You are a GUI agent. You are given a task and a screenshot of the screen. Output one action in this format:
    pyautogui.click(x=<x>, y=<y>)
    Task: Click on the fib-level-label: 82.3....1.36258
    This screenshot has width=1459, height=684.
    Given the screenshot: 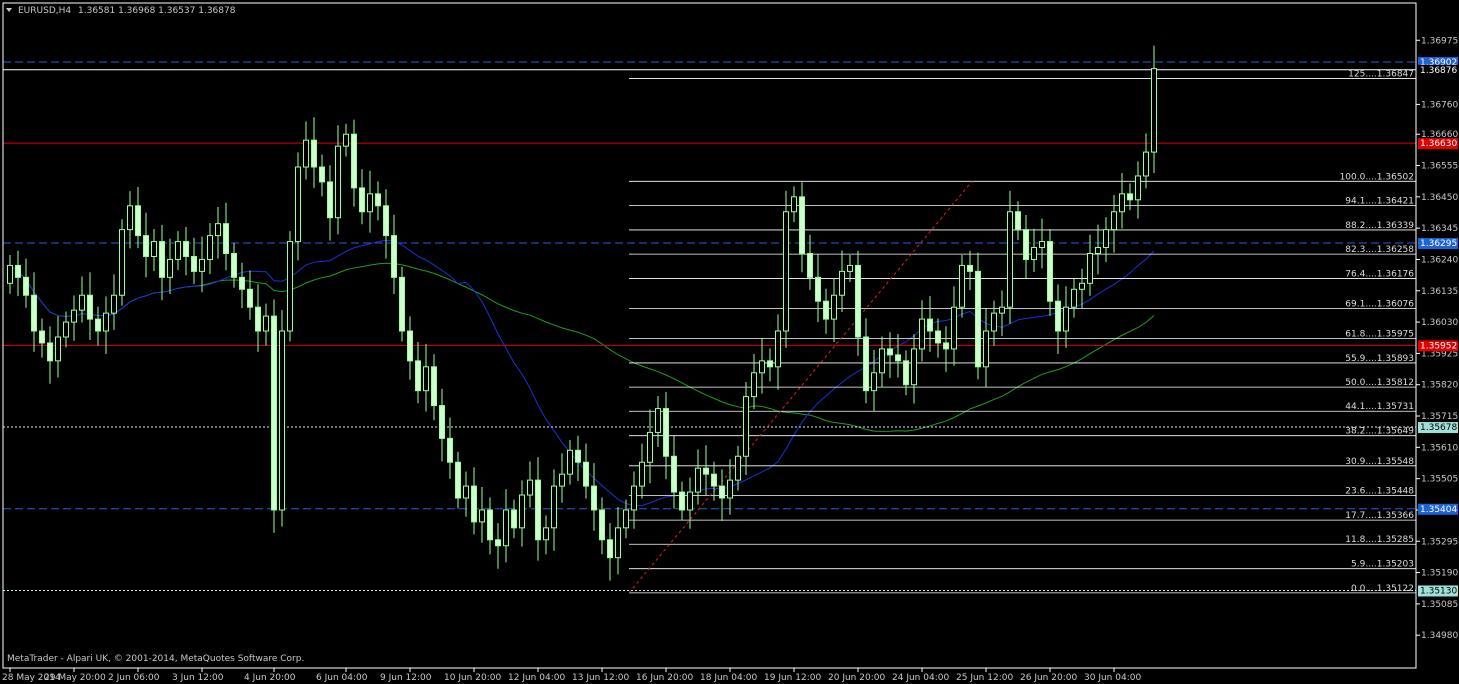 What is the action you would take?
    pyautogui.click(x=1379, y=250)
    